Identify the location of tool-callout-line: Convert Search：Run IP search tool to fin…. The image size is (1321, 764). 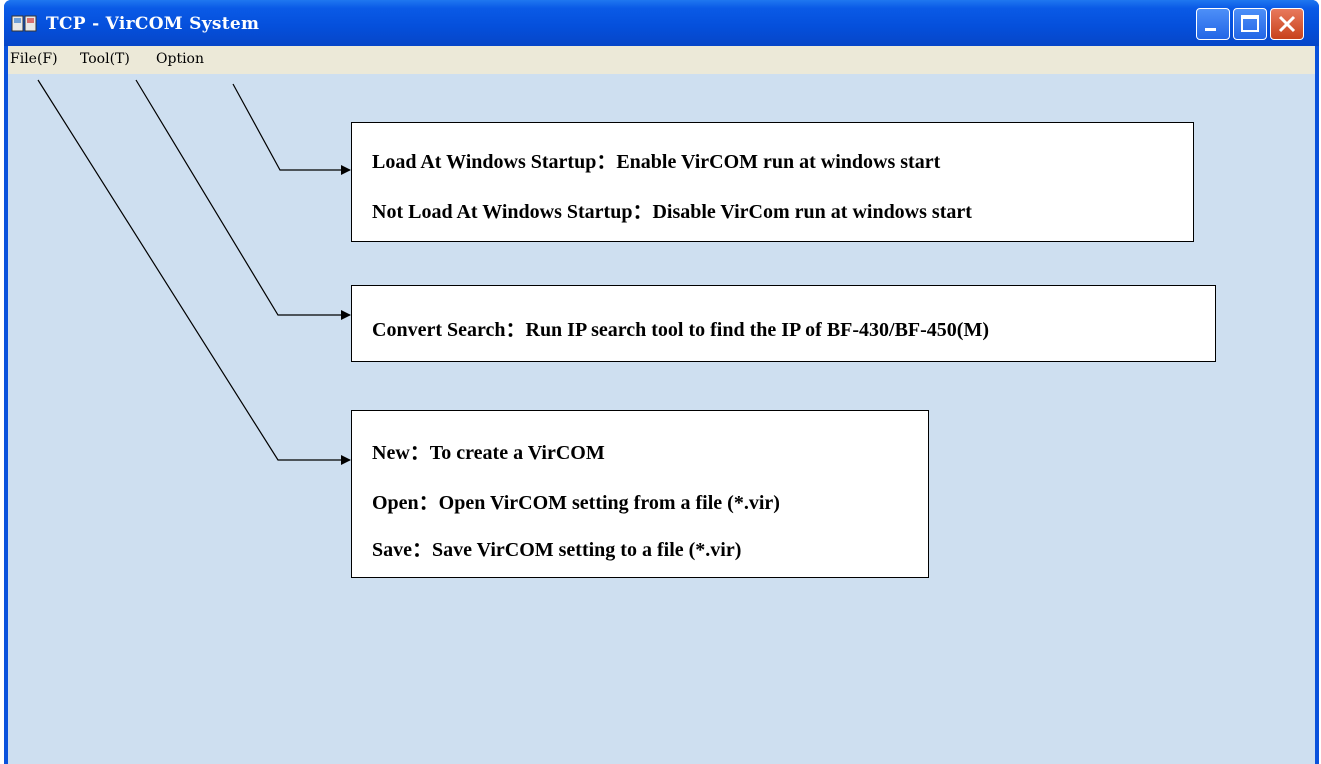
(681, 330).